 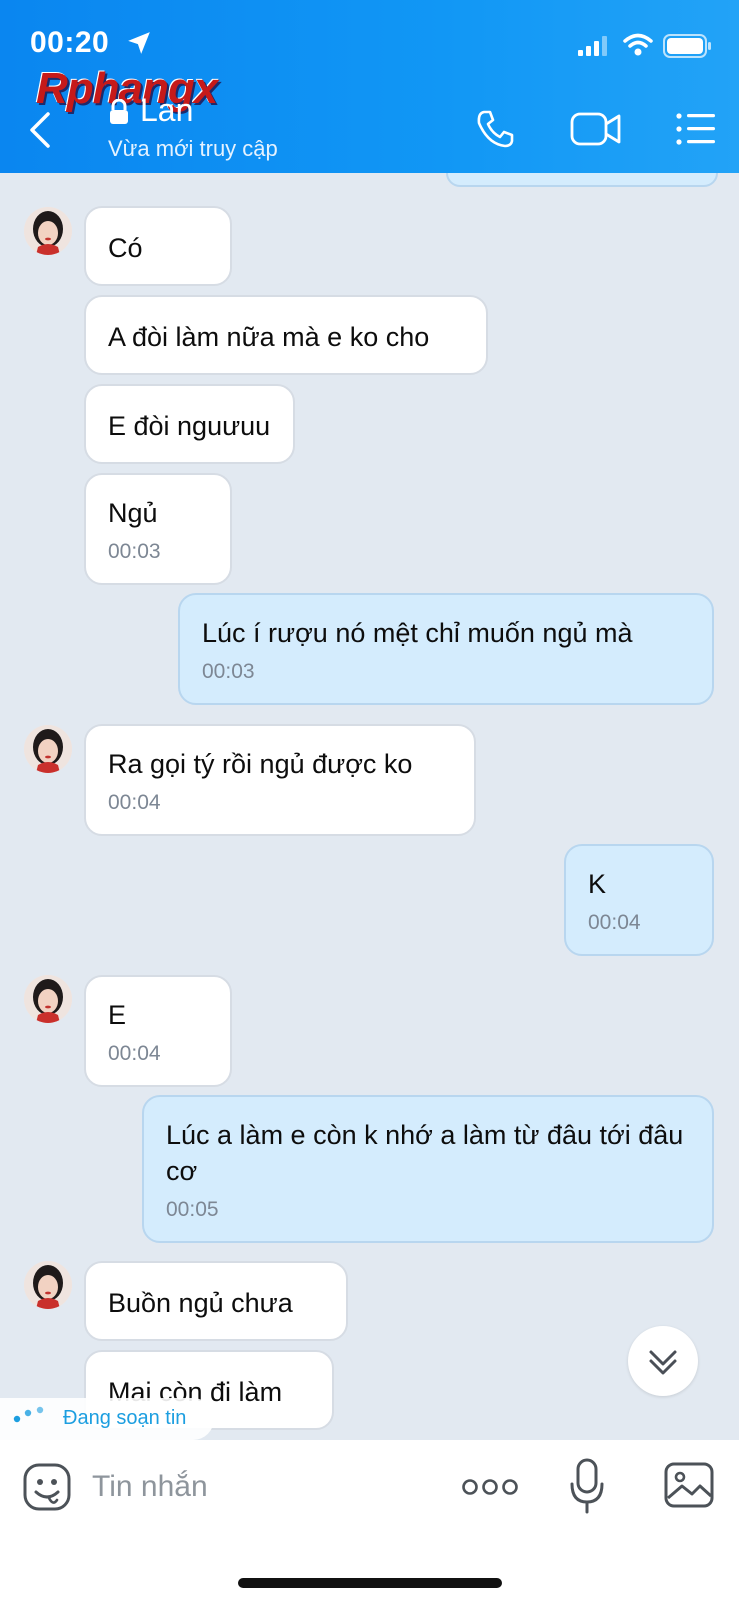 I want to click on message-text: Buồn ngủ chưa, so click(x=200, y=1303).